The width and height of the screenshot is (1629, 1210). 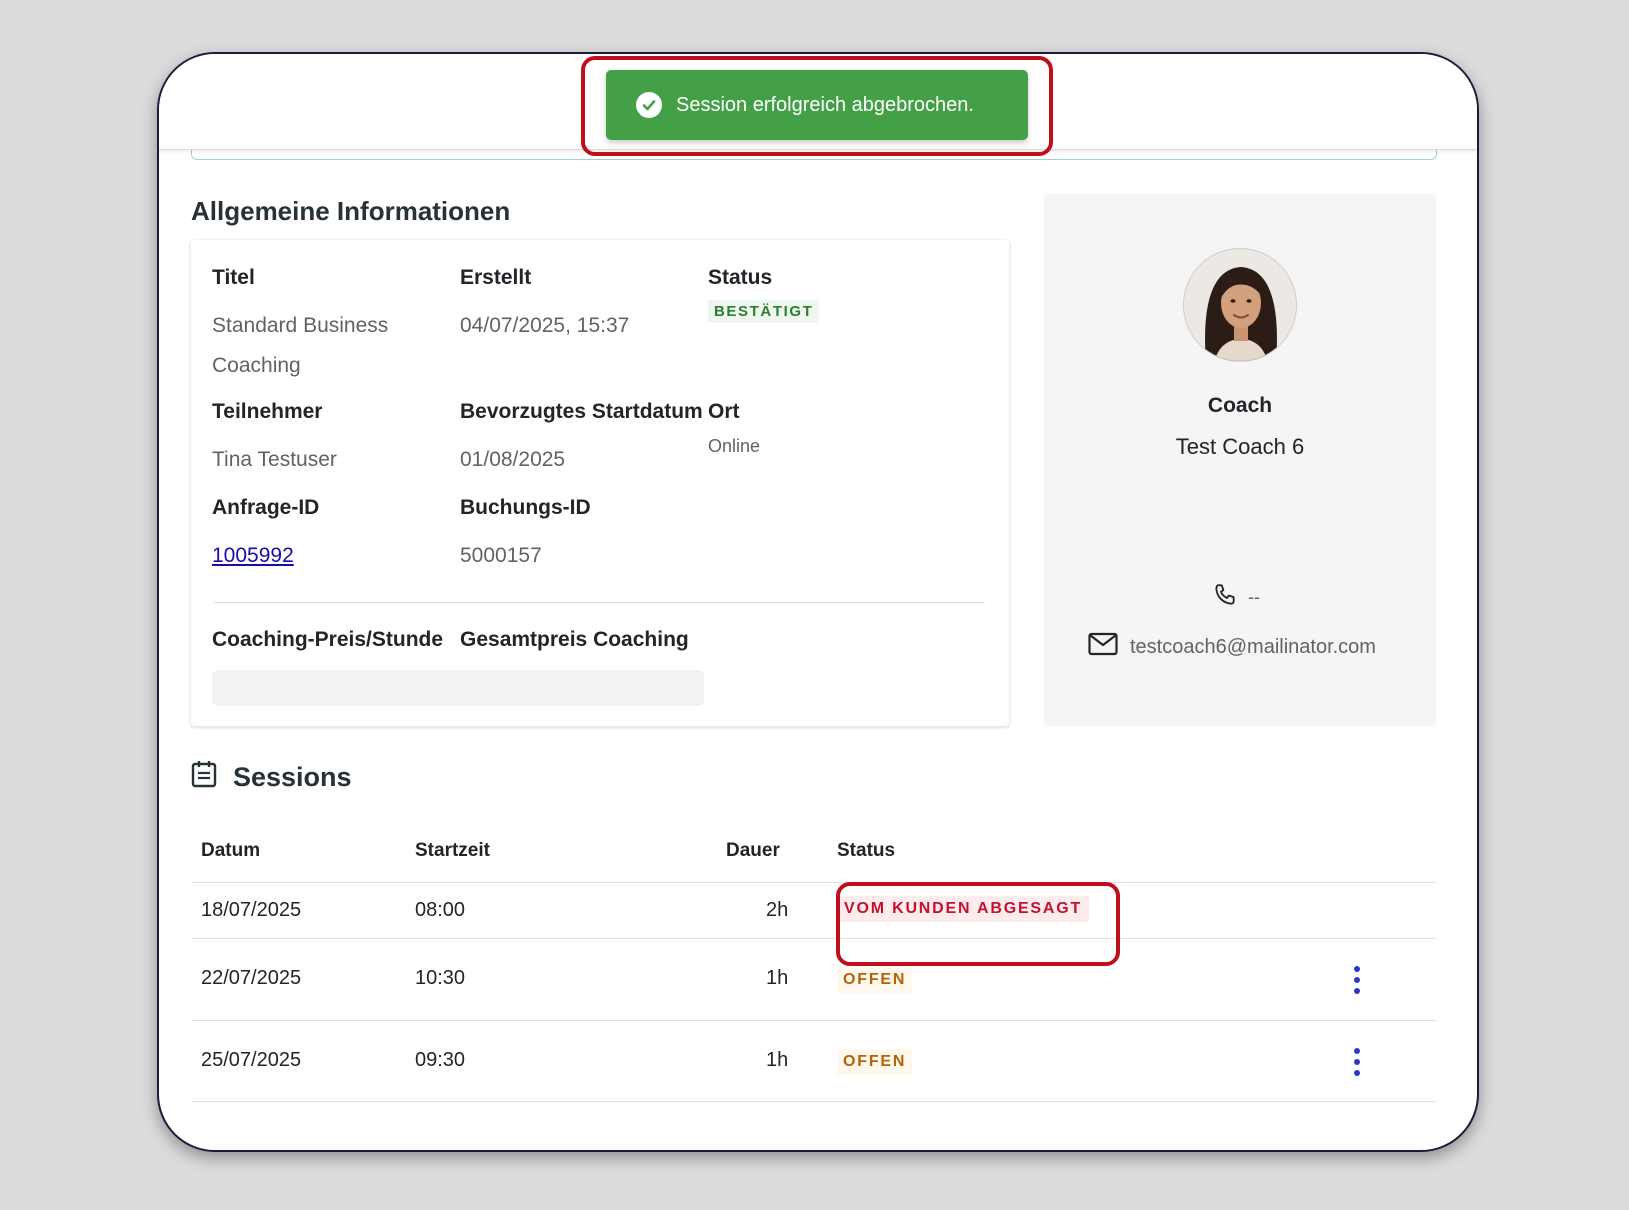 What do you see at coordinates (814, 910) in the screenshot?
I see `table-row: 18/07/2025 08:00 2h VOM KUNDEN ABGESAGT` at bounding box center [814, 910].